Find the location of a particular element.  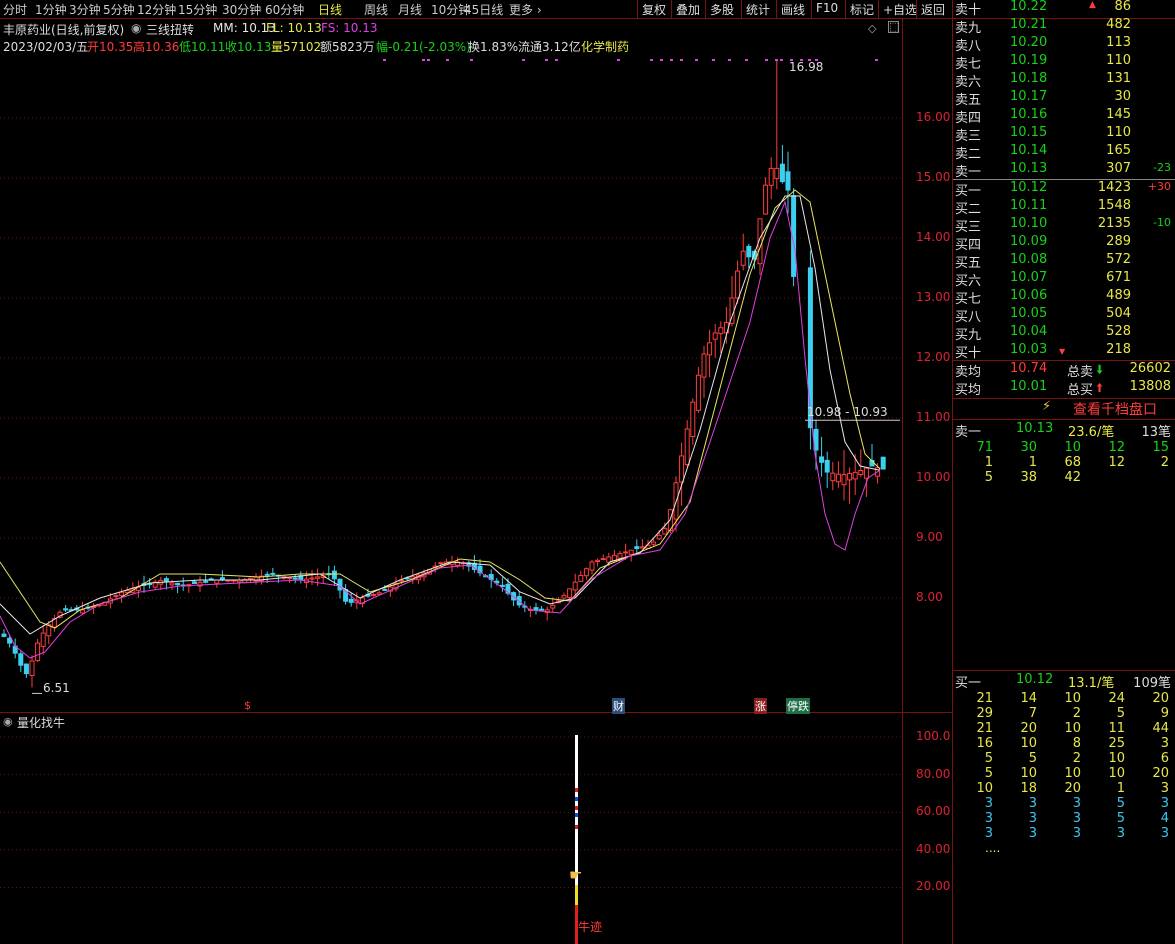

toolbar-button-0: 复权 is located at coordinates (654, 9).